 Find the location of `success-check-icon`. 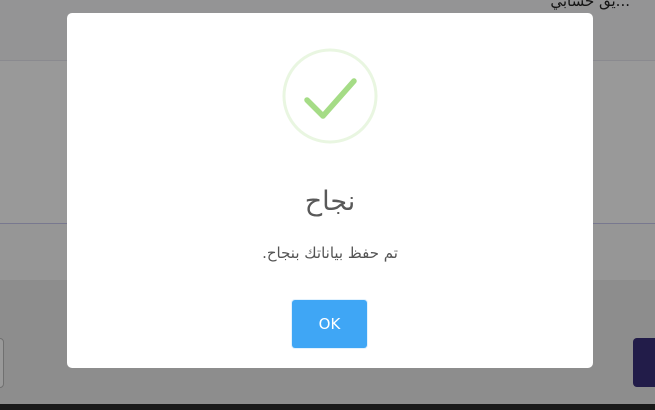

success-check-icon is located at coordinates (330, 96).